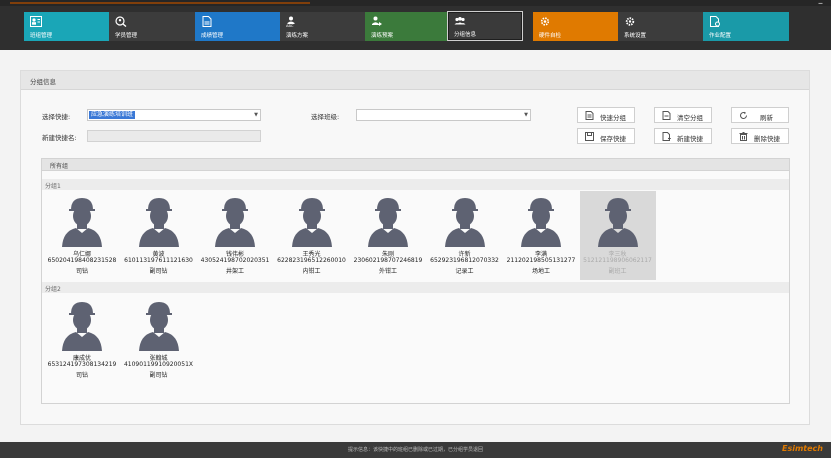 This screenshot has width=831, height=458. I want to click on save-quick-button: 保存快捷, so click(606, 136).